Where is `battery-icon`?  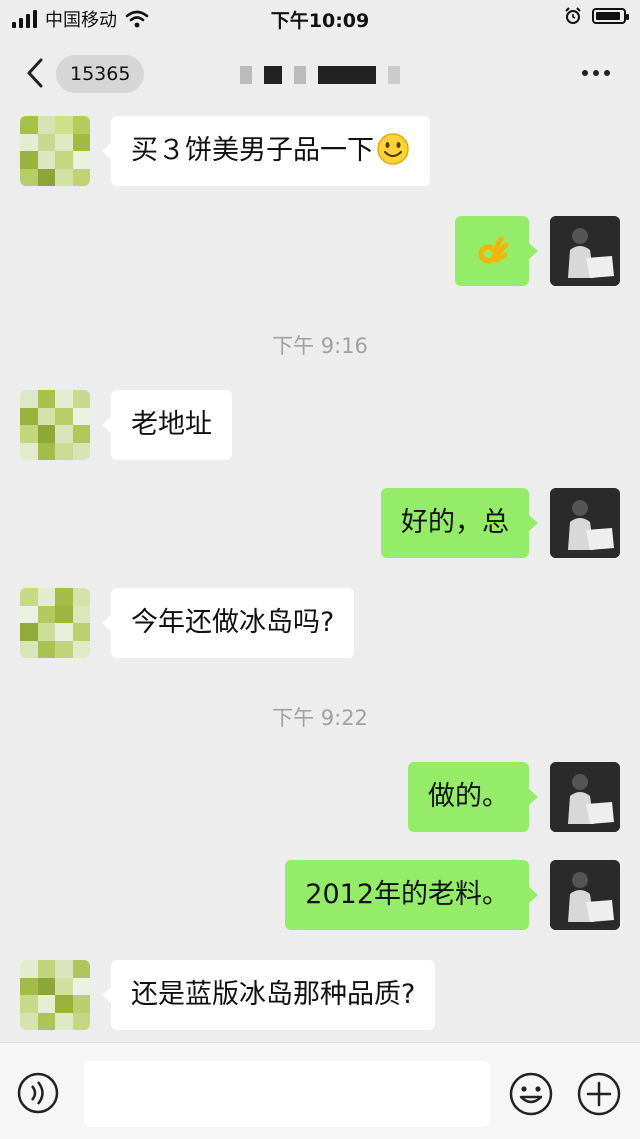
battery-icon is located at coordinates (610, 16).